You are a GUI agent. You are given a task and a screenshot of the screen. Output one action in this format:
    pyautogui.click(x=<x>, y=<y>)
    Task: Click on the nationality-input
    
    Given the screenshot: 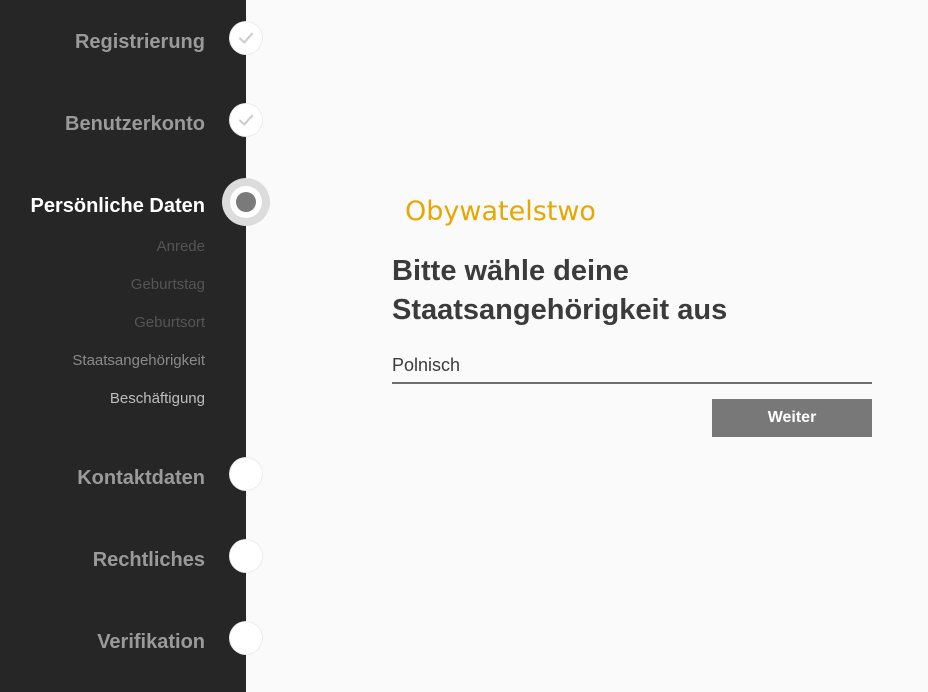 What is the action you would take?
    pyautogui.click(x=632, y=365)
    